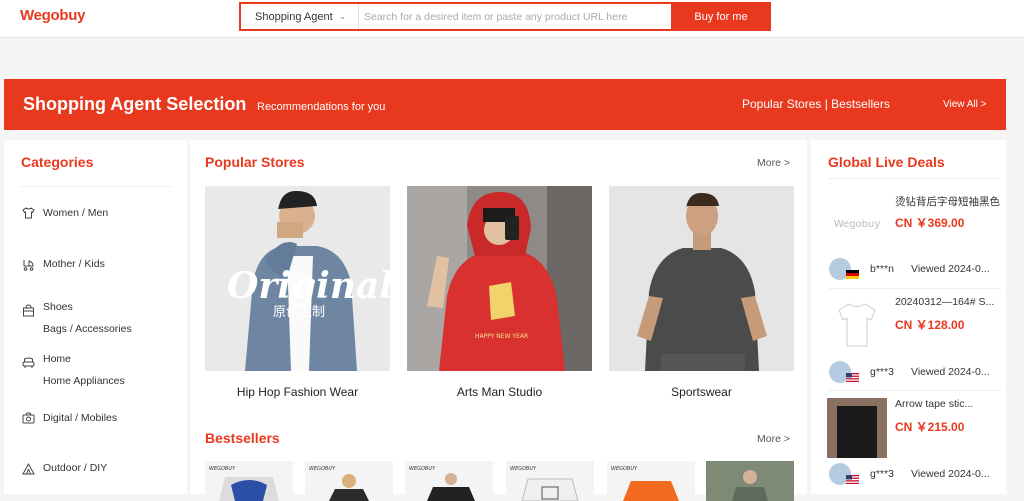  Describe the element at coordinates (242, 438) in the screenshot. I see `bestsellers-title: Bestsellers` at that location.